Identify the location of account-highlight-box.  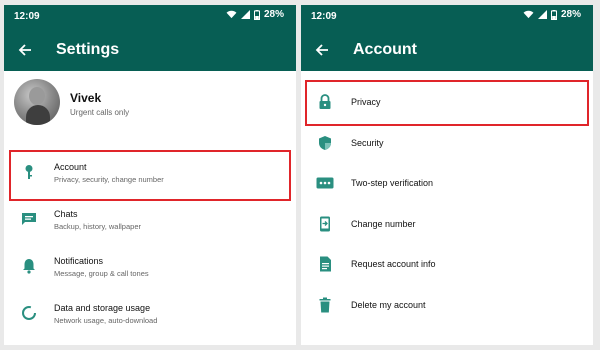
(150, 175).